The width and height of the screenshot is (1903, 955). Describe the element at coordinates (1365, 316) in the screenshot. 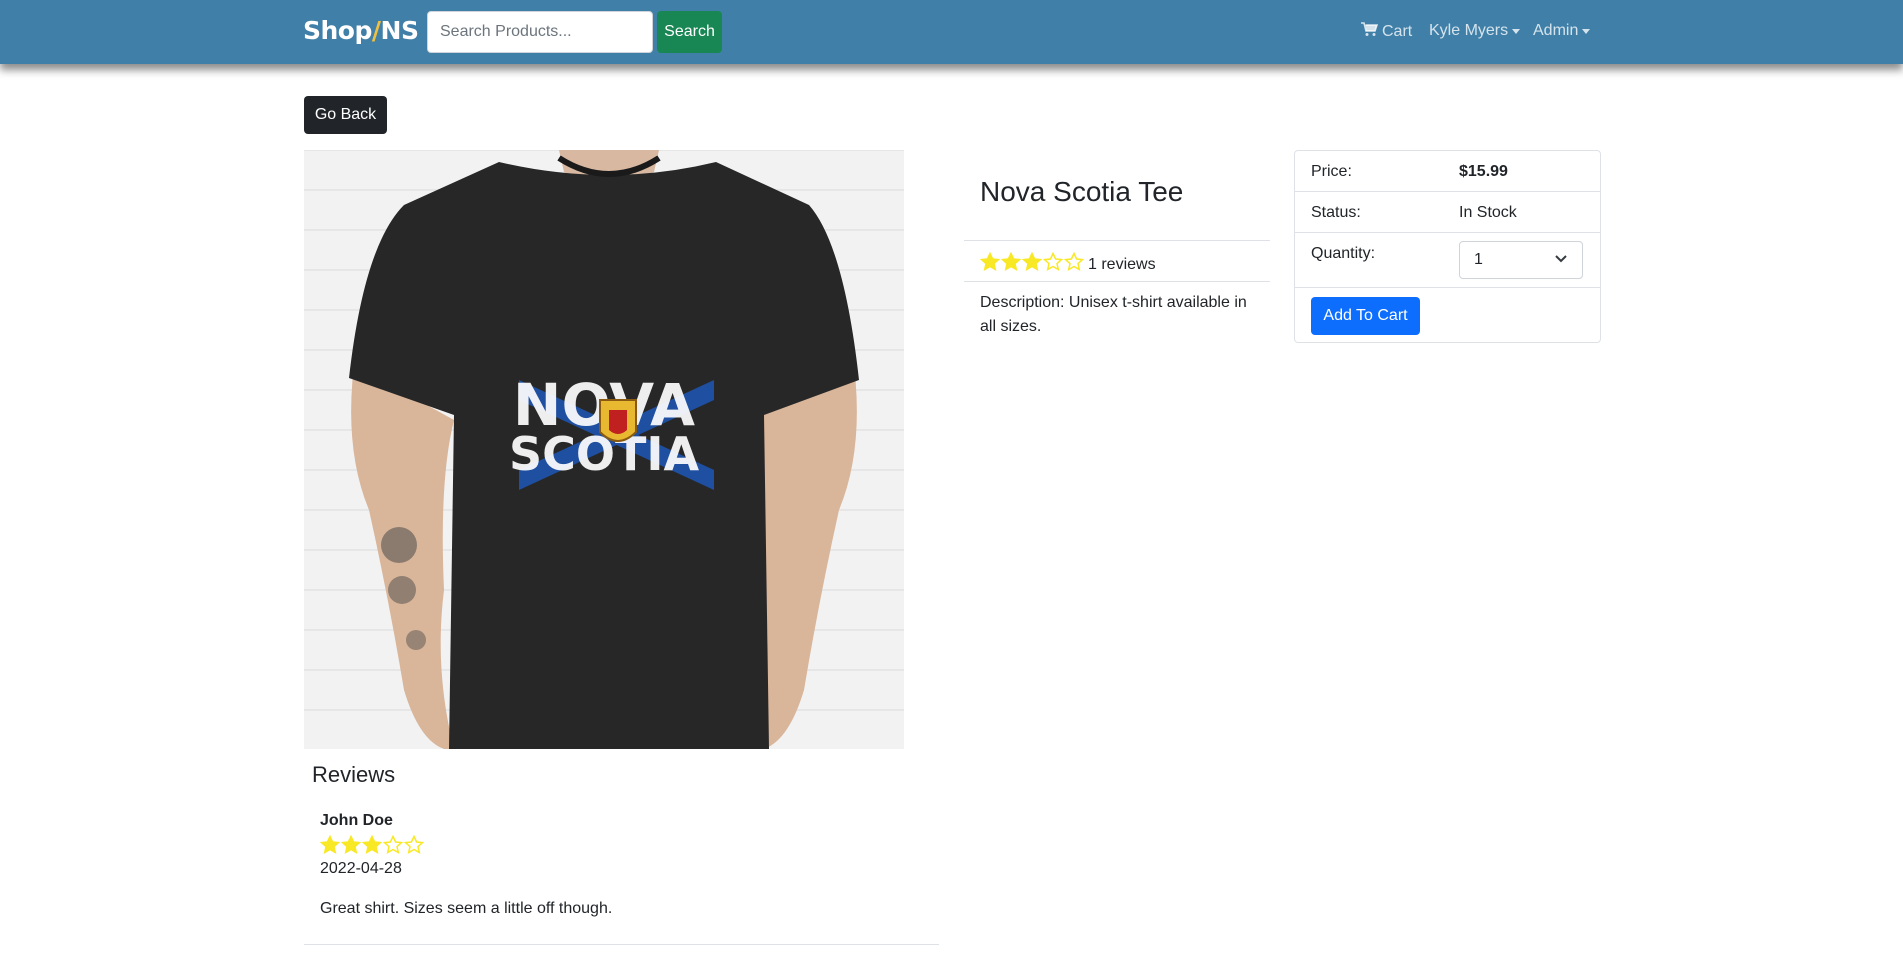

I see `add-to-cart-button: Add To Cart` at that location.